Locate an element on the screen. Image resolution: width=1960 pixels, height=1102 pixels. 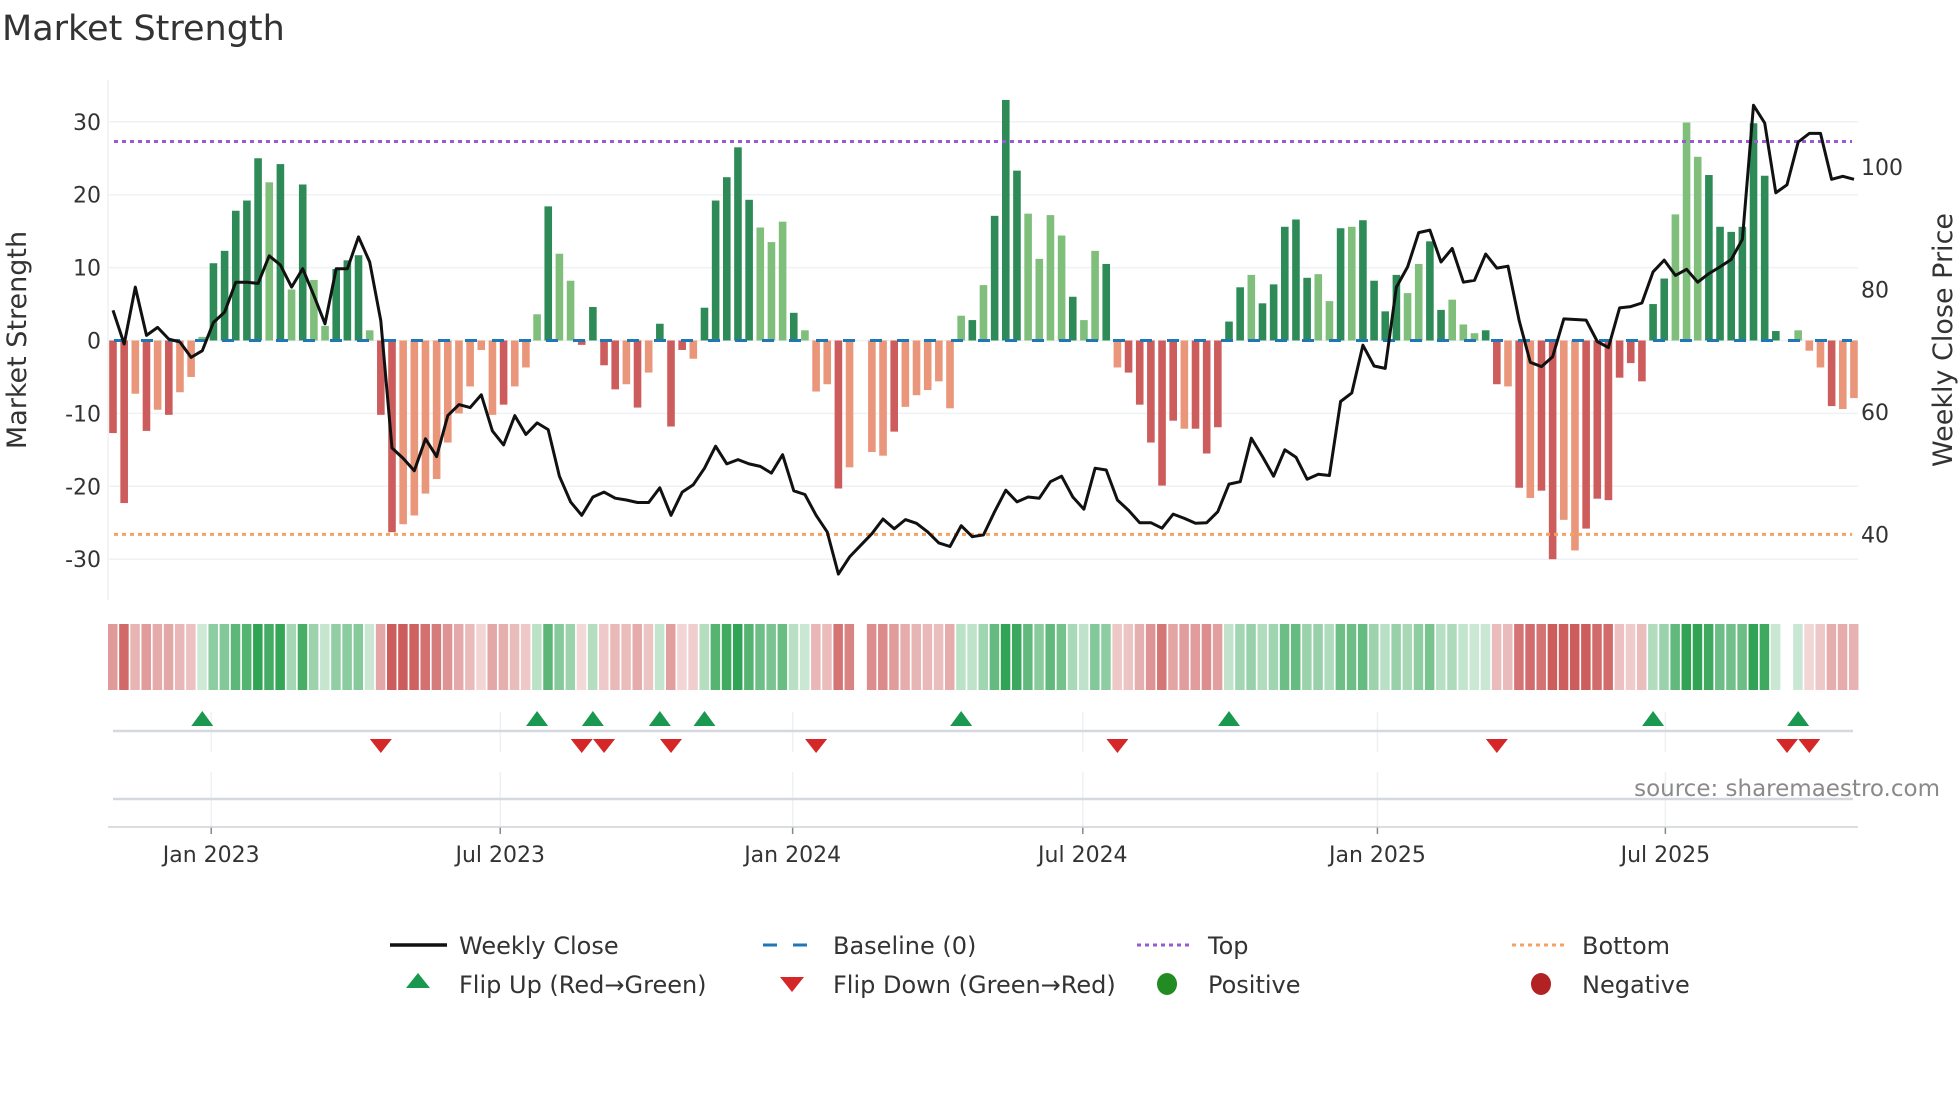
legend-item-bottom: Bottom is located at coordinates (1591, 946).